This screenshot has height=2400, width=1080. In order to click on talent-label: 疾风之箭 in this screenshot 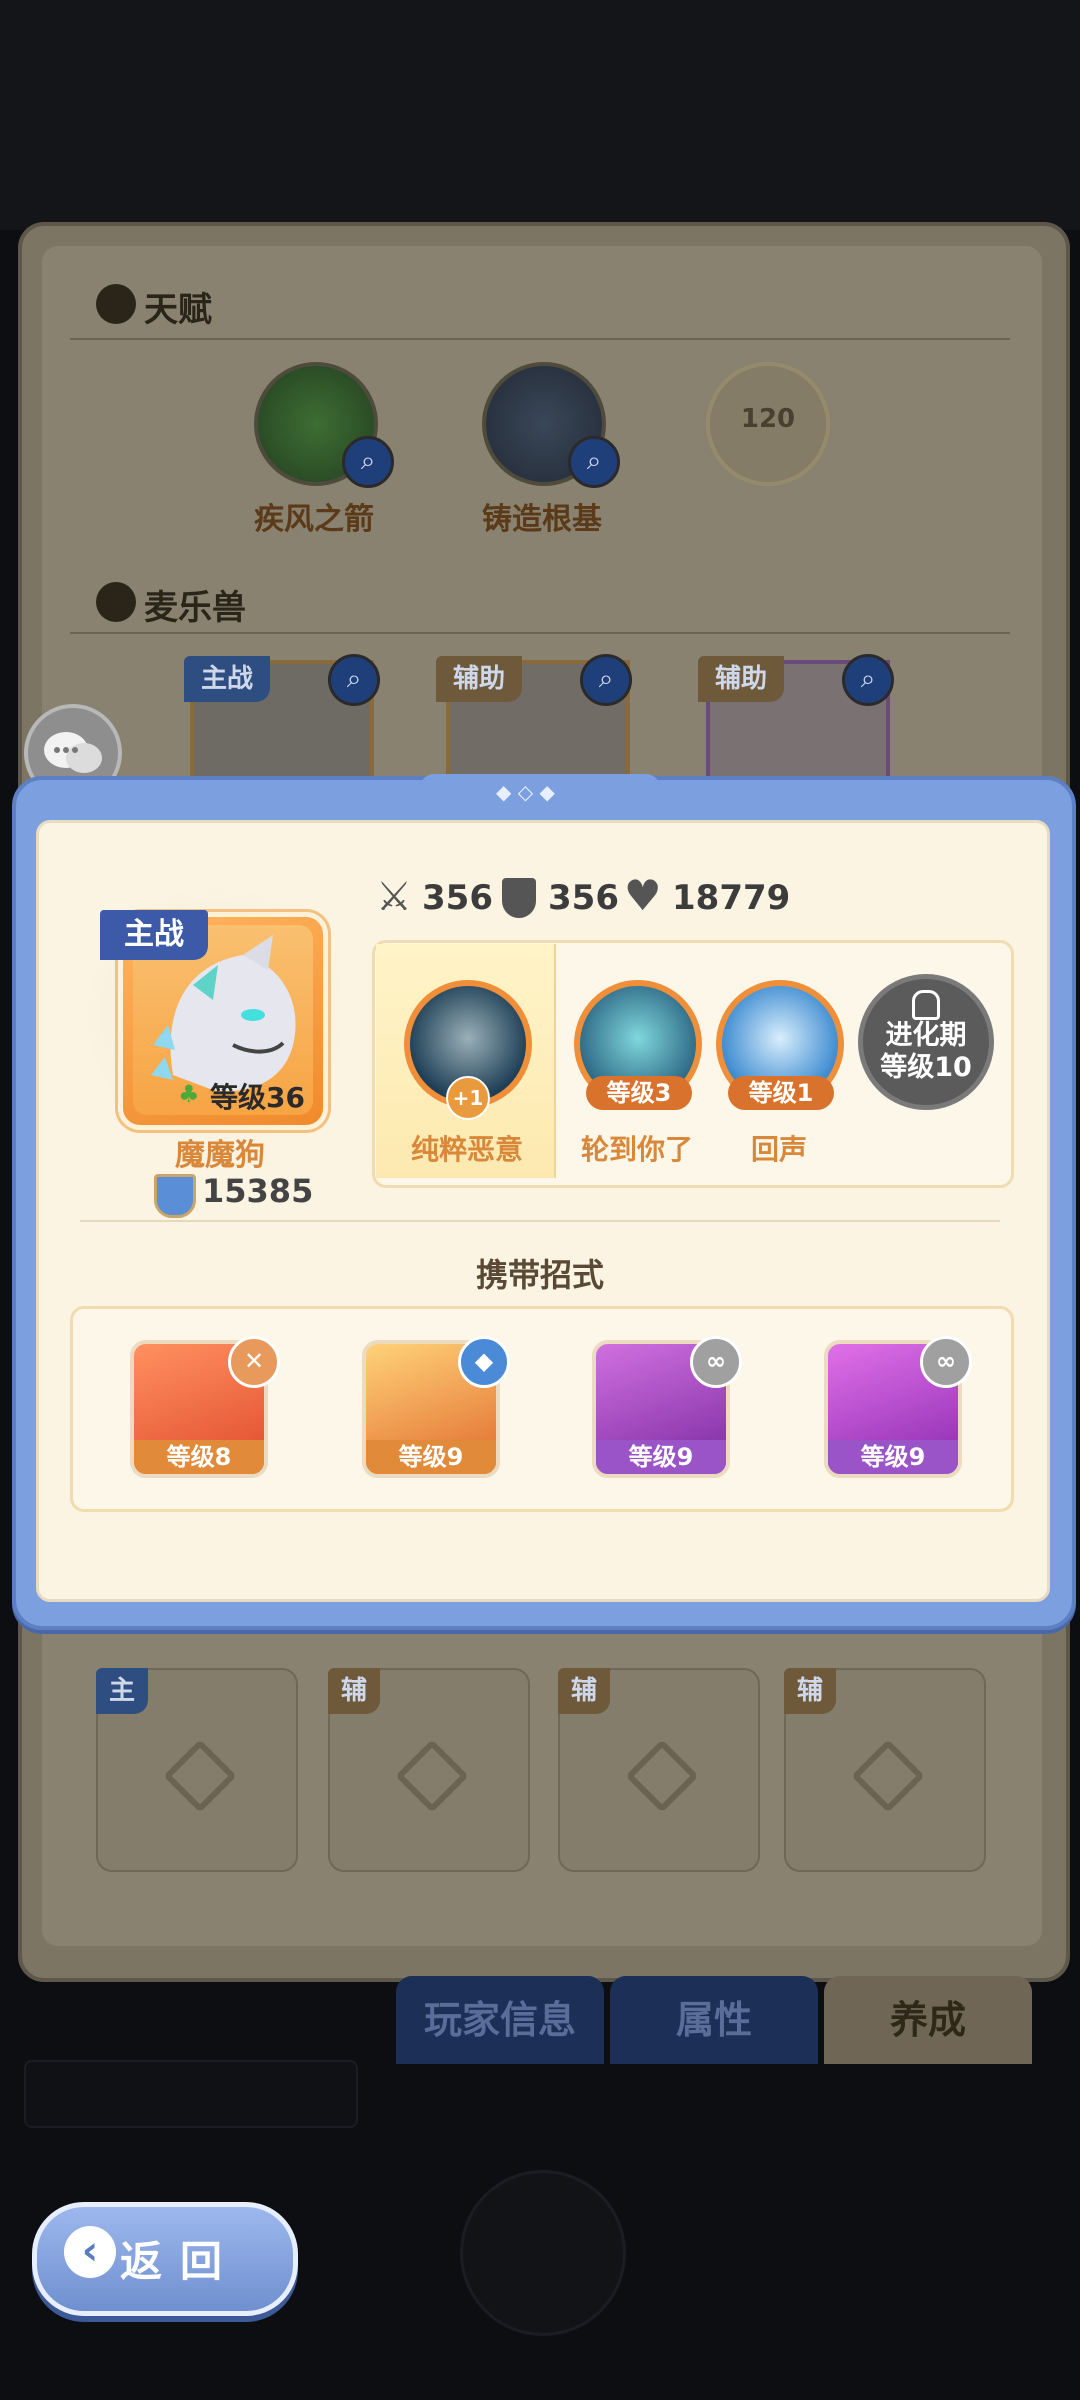, I will do `click(314, 519)`.